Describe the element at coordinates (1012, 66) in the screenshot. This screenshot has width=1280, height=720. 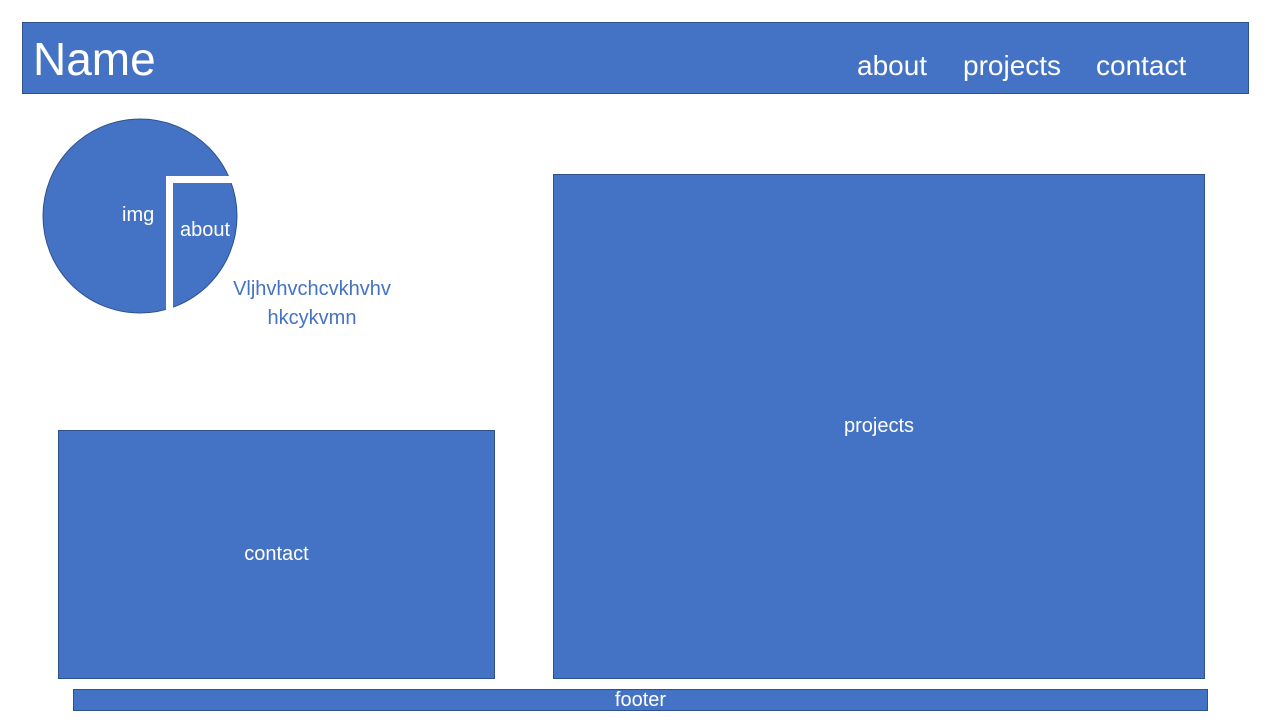
I see `nav-projects-link: projects` at that location.